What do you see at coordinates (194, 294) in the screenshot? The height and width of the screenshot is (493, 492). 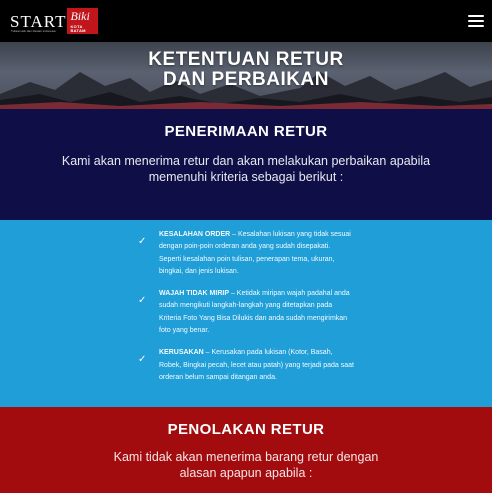 I see `criteria-title: WAJAH TIDAK MIRIP` at bounding box center [194, 294].